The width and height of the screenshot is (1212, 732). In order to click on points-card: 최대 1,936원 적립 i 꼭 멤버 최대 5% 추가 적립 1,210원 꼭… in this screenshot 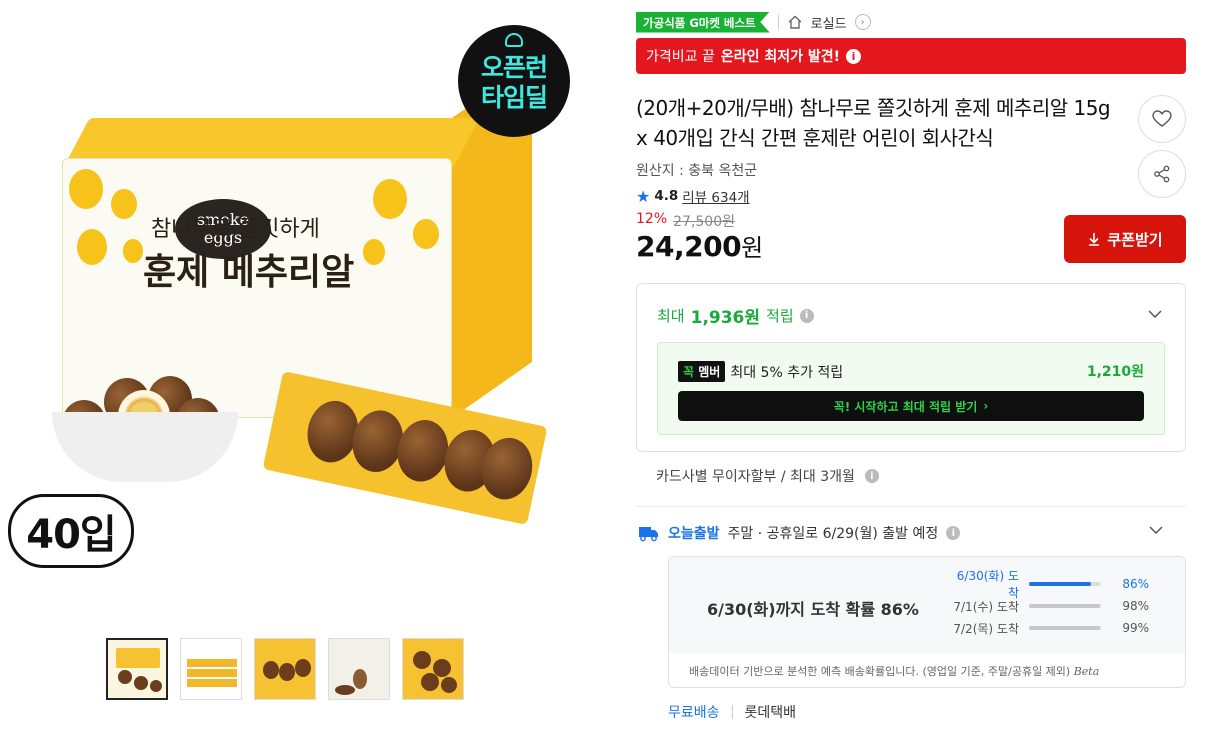, I will do `click(911, 367)`.